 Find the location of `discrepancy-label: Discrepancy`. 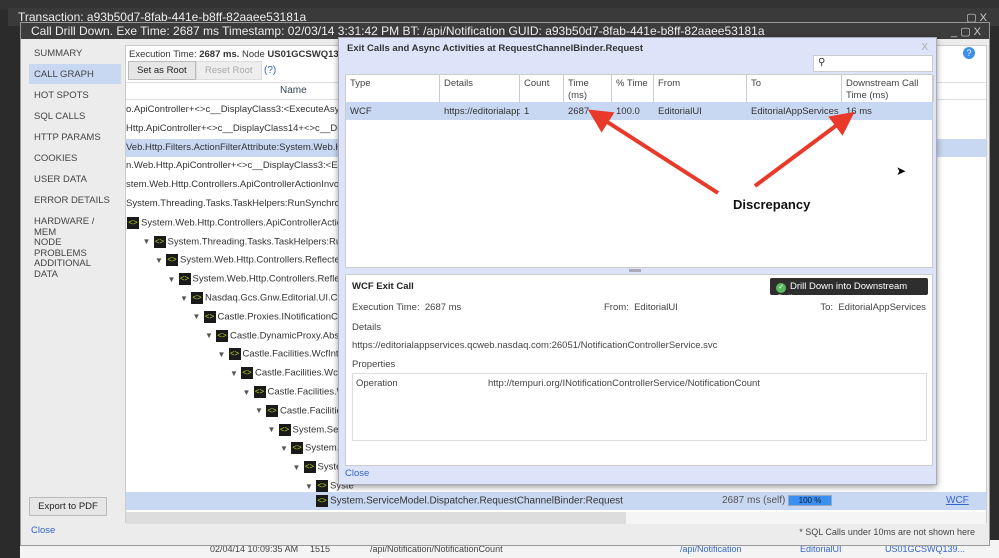

discrepancy-label: Discrepancy is located at coordinates (772, 204).